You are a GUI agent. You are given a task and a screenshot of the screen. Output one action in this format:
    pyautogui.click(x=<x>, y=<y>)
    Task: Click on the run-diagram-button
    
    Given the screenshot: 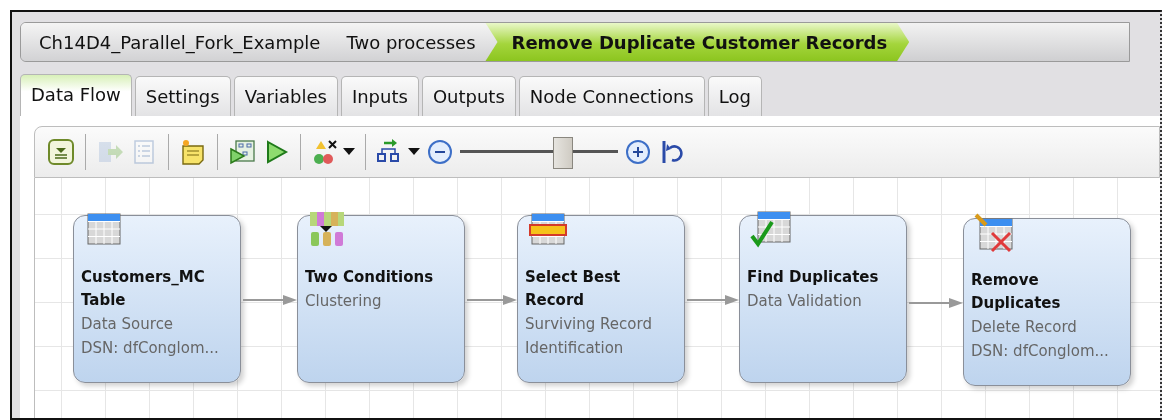 What is the action you would take?
    pyautogui.click(x=242, y=152)
    